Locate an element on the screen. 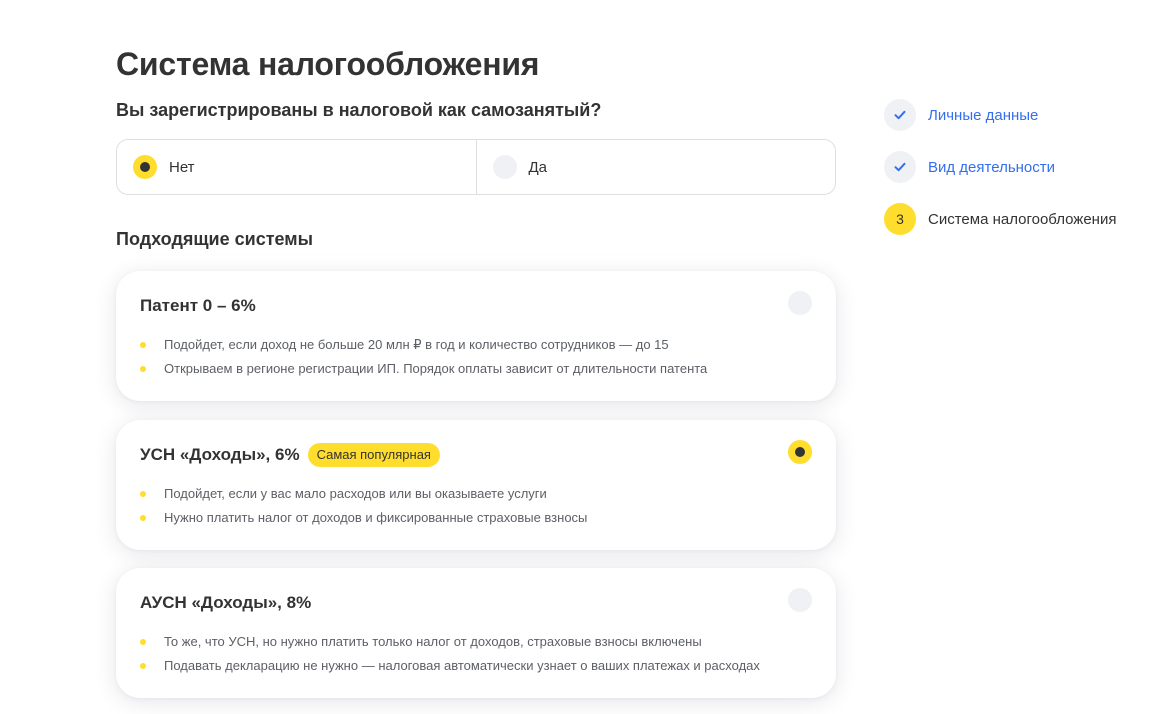  step-tax-system: 3 Система налогообложения is located at coordinates (1000, 219).